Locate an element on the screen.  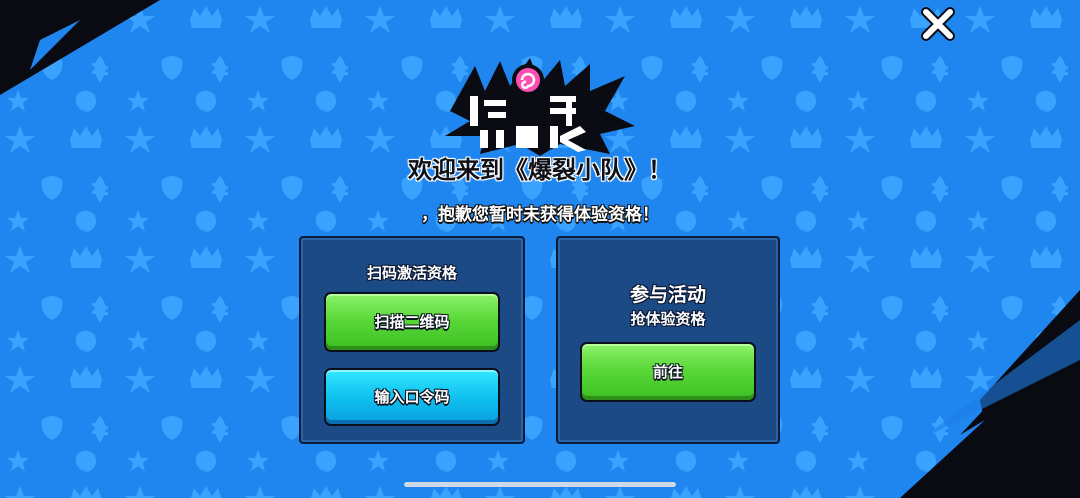
activation-panel-title: 扫码激活资格 is located at coordinates (411, 273).